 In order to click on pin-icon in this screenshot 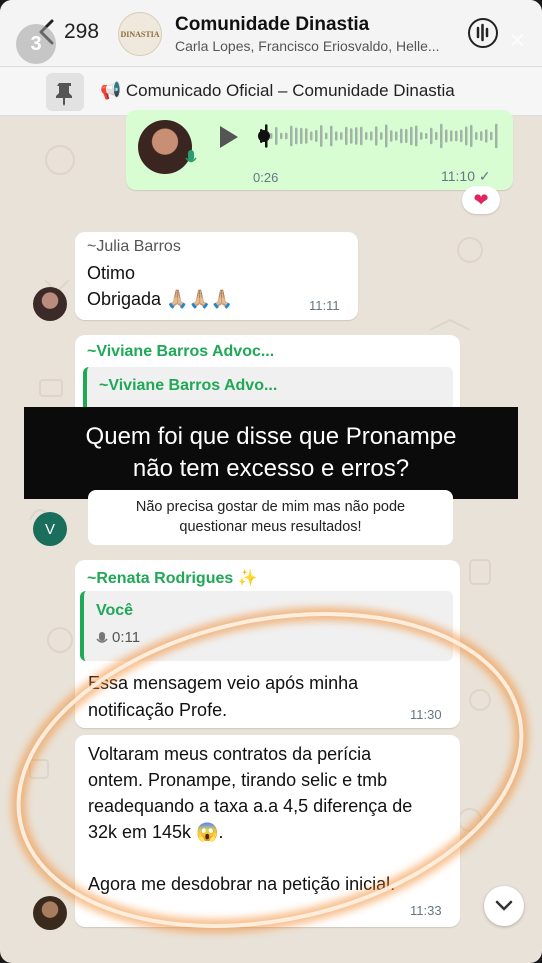, I will do `click(65, 92)`.